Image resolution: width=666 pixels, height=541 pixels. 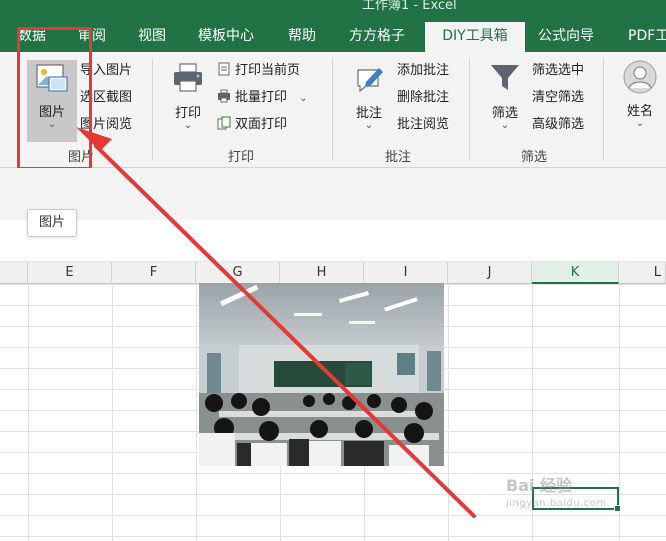 What do you see at coordinates (261, 124) in the screenshot?
I see `duplex-print-label: 双面打印` at bounding box center [261, 124].